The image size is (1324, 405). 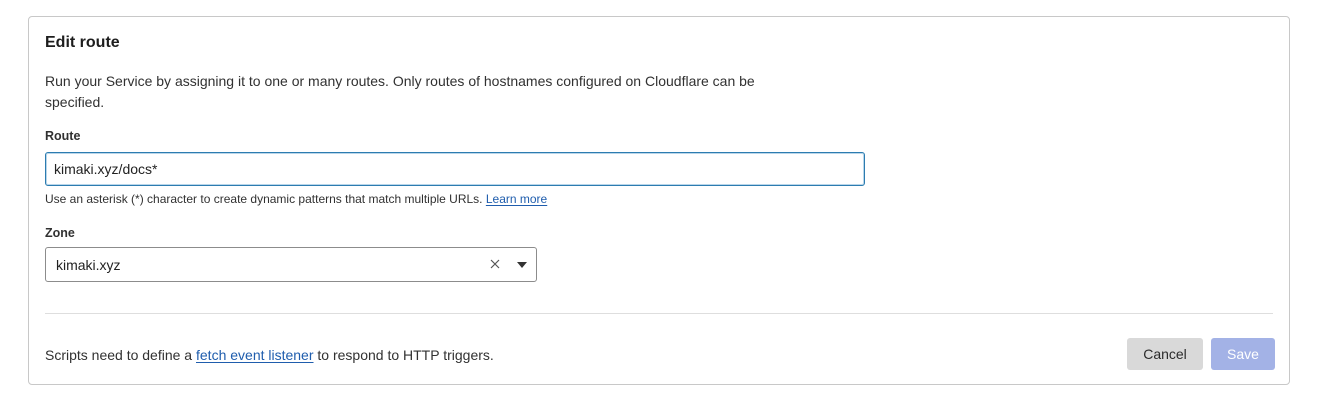 I want to click on footer-divider, so click(x=659, y=313).